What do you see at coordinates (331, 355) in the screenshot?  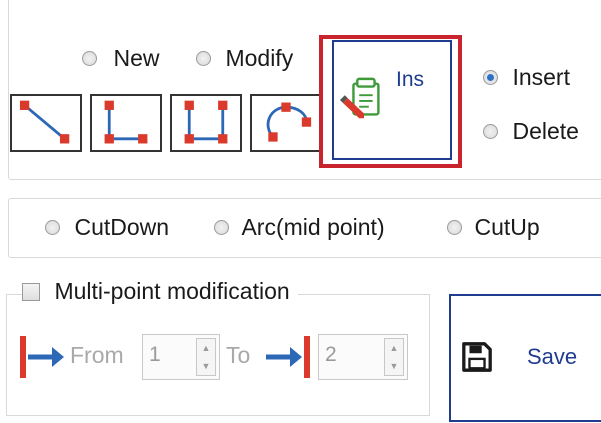 I see `to-value: 2` at bounding box center [331, 355].